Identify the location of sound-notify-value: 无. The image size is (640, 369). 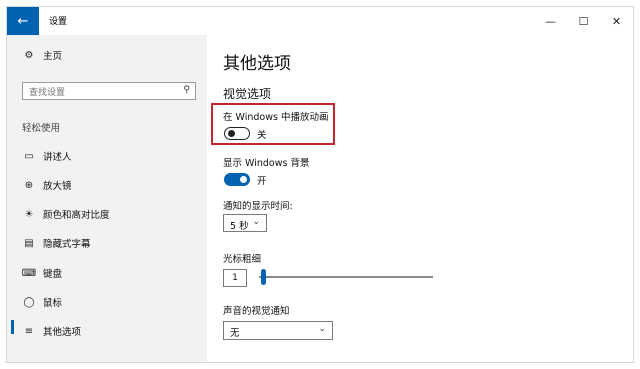
(235, 333).